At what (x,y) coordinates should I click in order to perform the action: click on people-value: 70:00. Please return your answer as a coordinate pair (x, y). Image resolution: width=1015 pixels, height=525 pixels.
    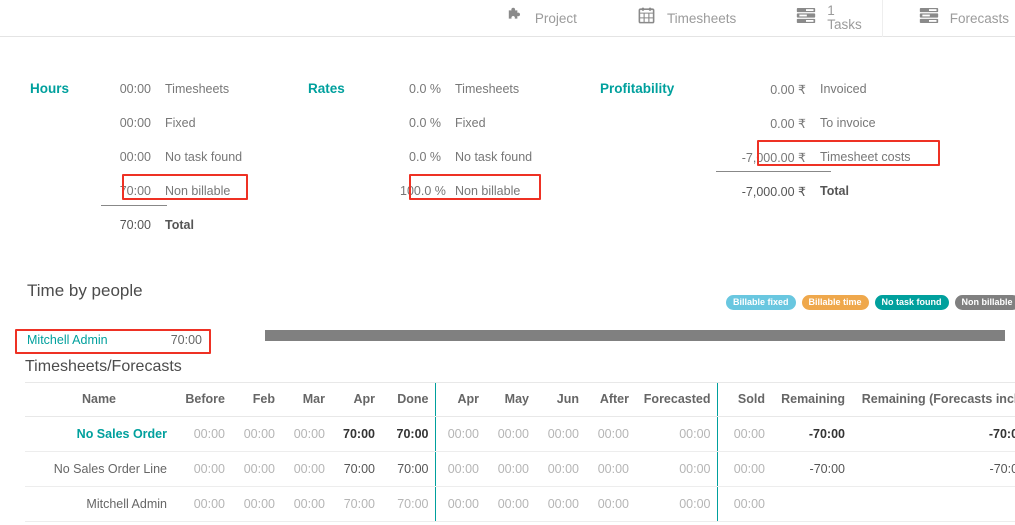
    Looking at the image, I should click on (186, 340).